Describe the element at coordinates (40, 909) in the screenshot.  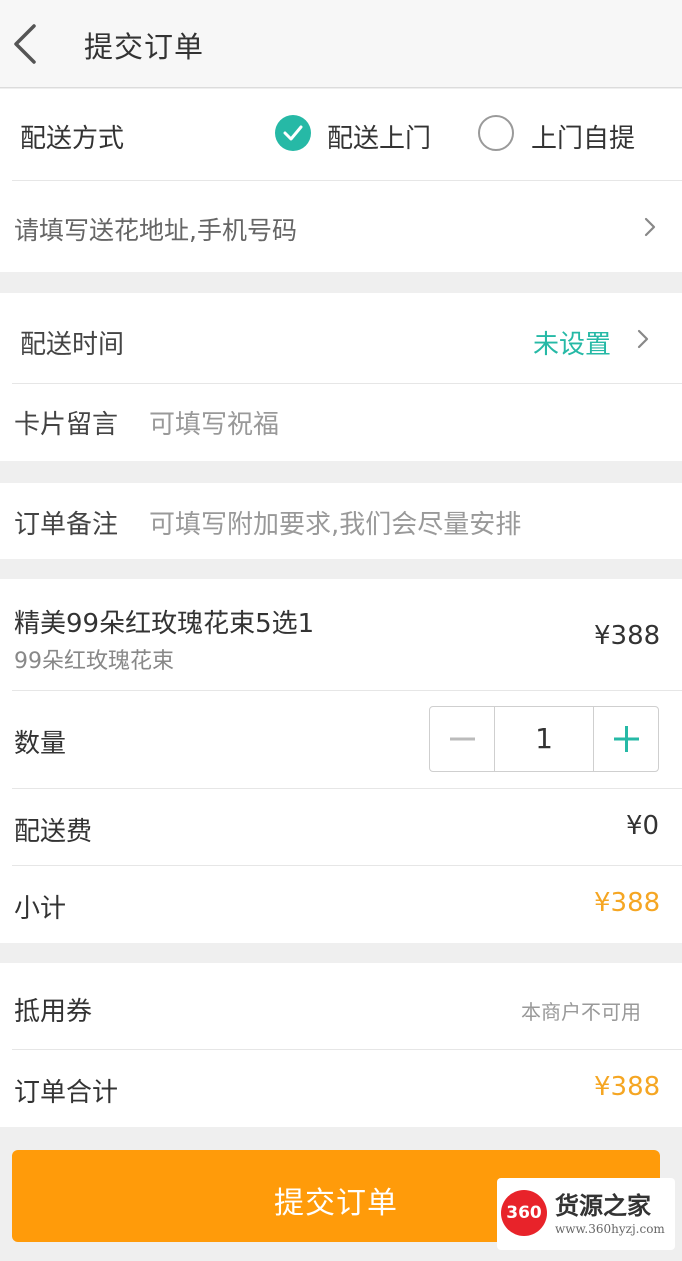
I see `subtotal-label: 小计` at that location.